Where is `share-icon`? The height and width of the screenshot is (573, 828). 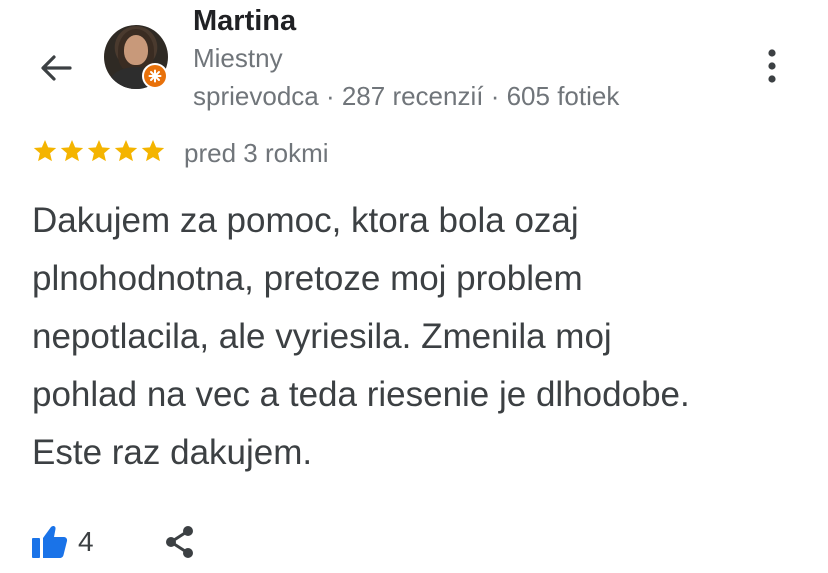
share-icon is located at coordinates (179, 542).